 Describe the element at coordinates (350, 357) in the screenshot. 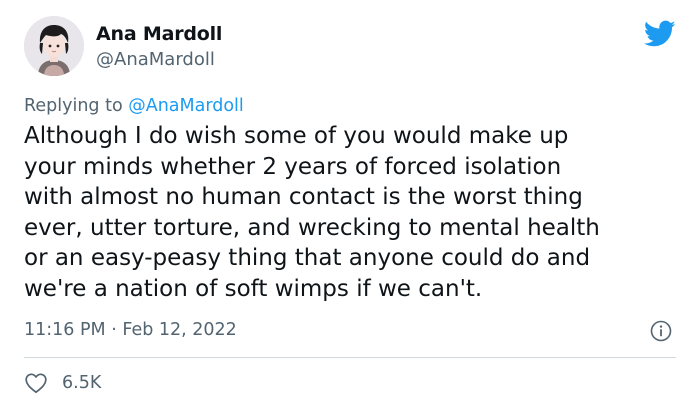

I see `divider` at that location.